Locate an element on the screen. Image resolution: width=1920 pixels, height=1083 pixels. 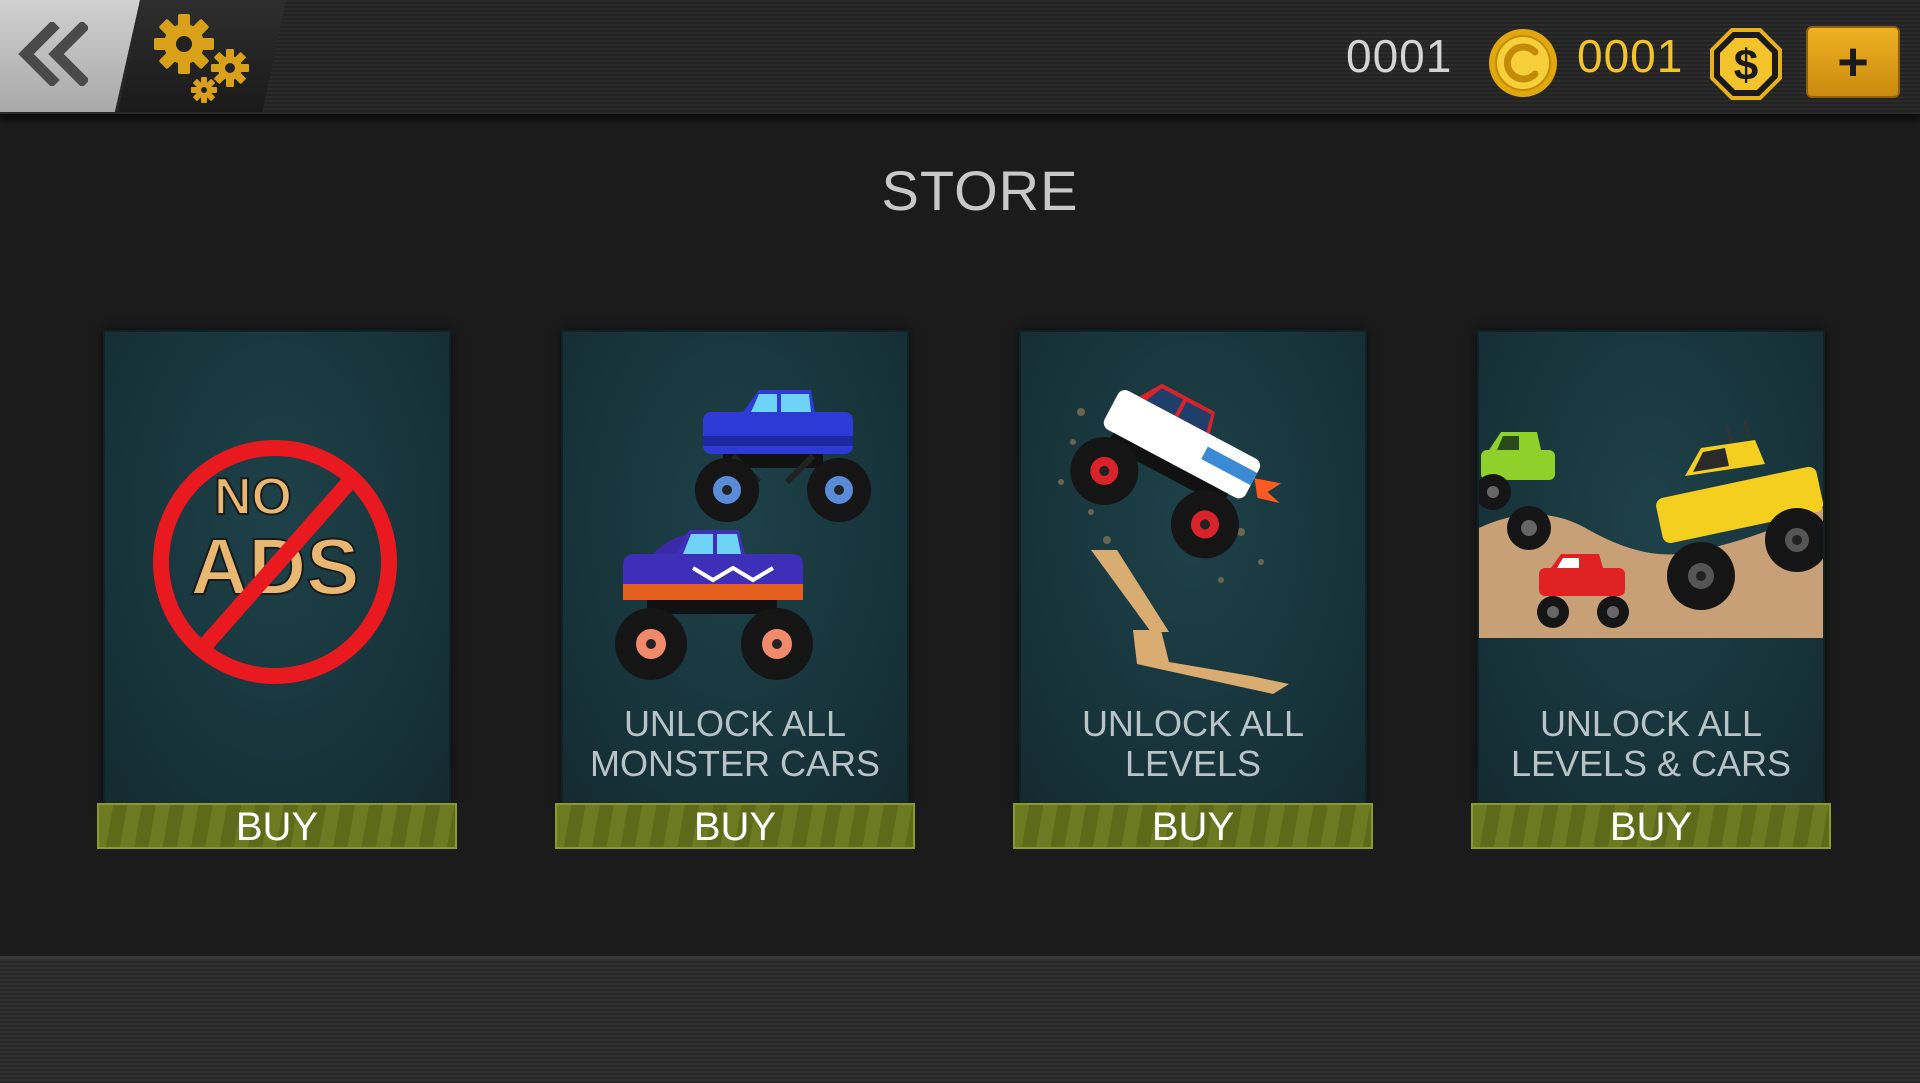
store-card-no-ads: NO ADS is located at coordinates (277, 568).